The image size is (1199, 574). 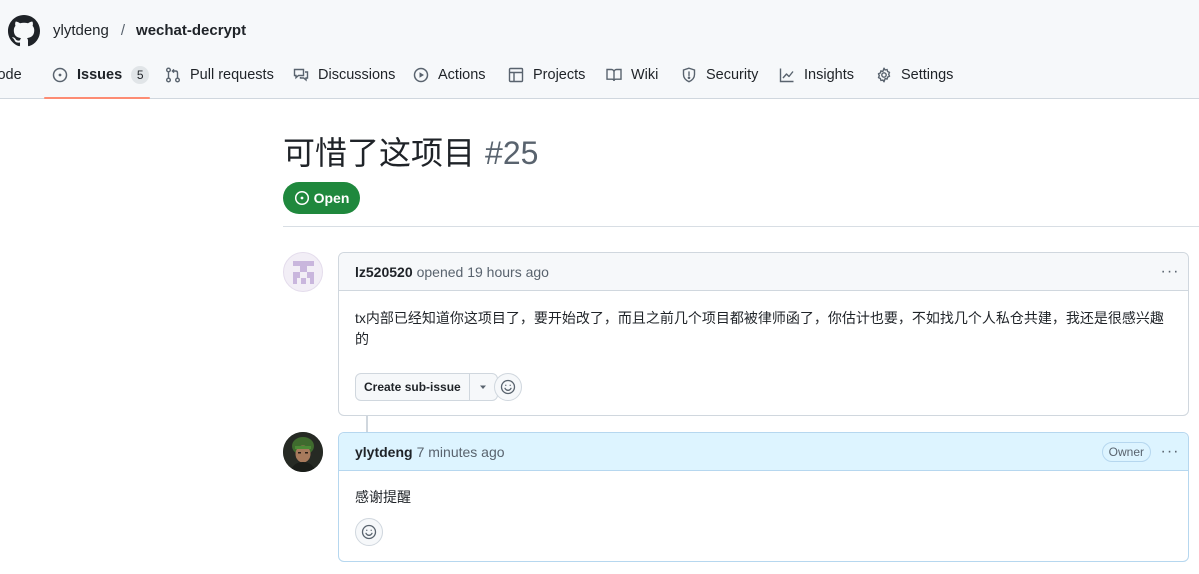 I want to click on repo-owner-link: ylytdeng, so click(x=81, y=30).